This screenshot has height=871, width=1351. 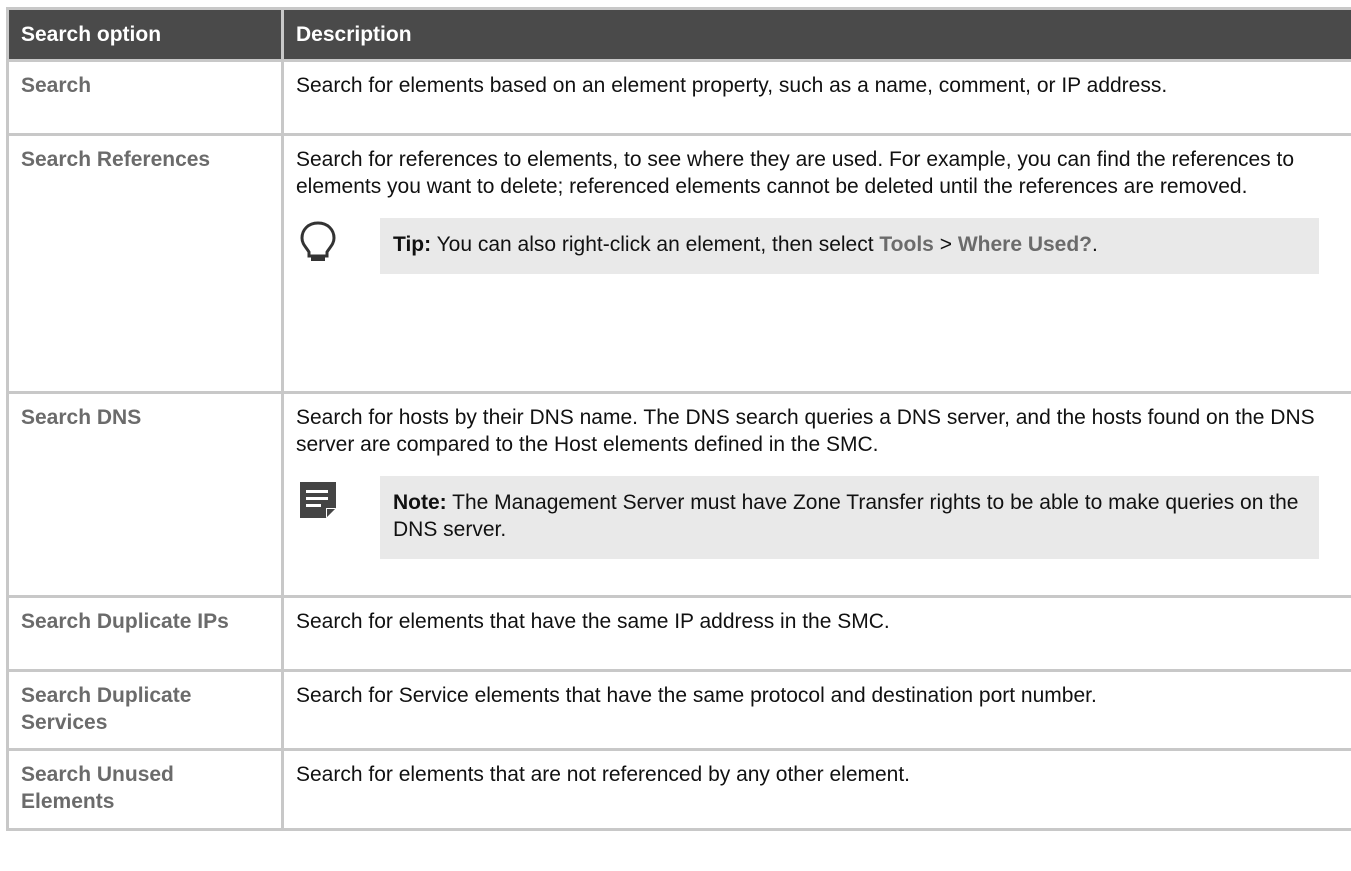 I want to click on option-cell: Search, so click(x=145, y=97).